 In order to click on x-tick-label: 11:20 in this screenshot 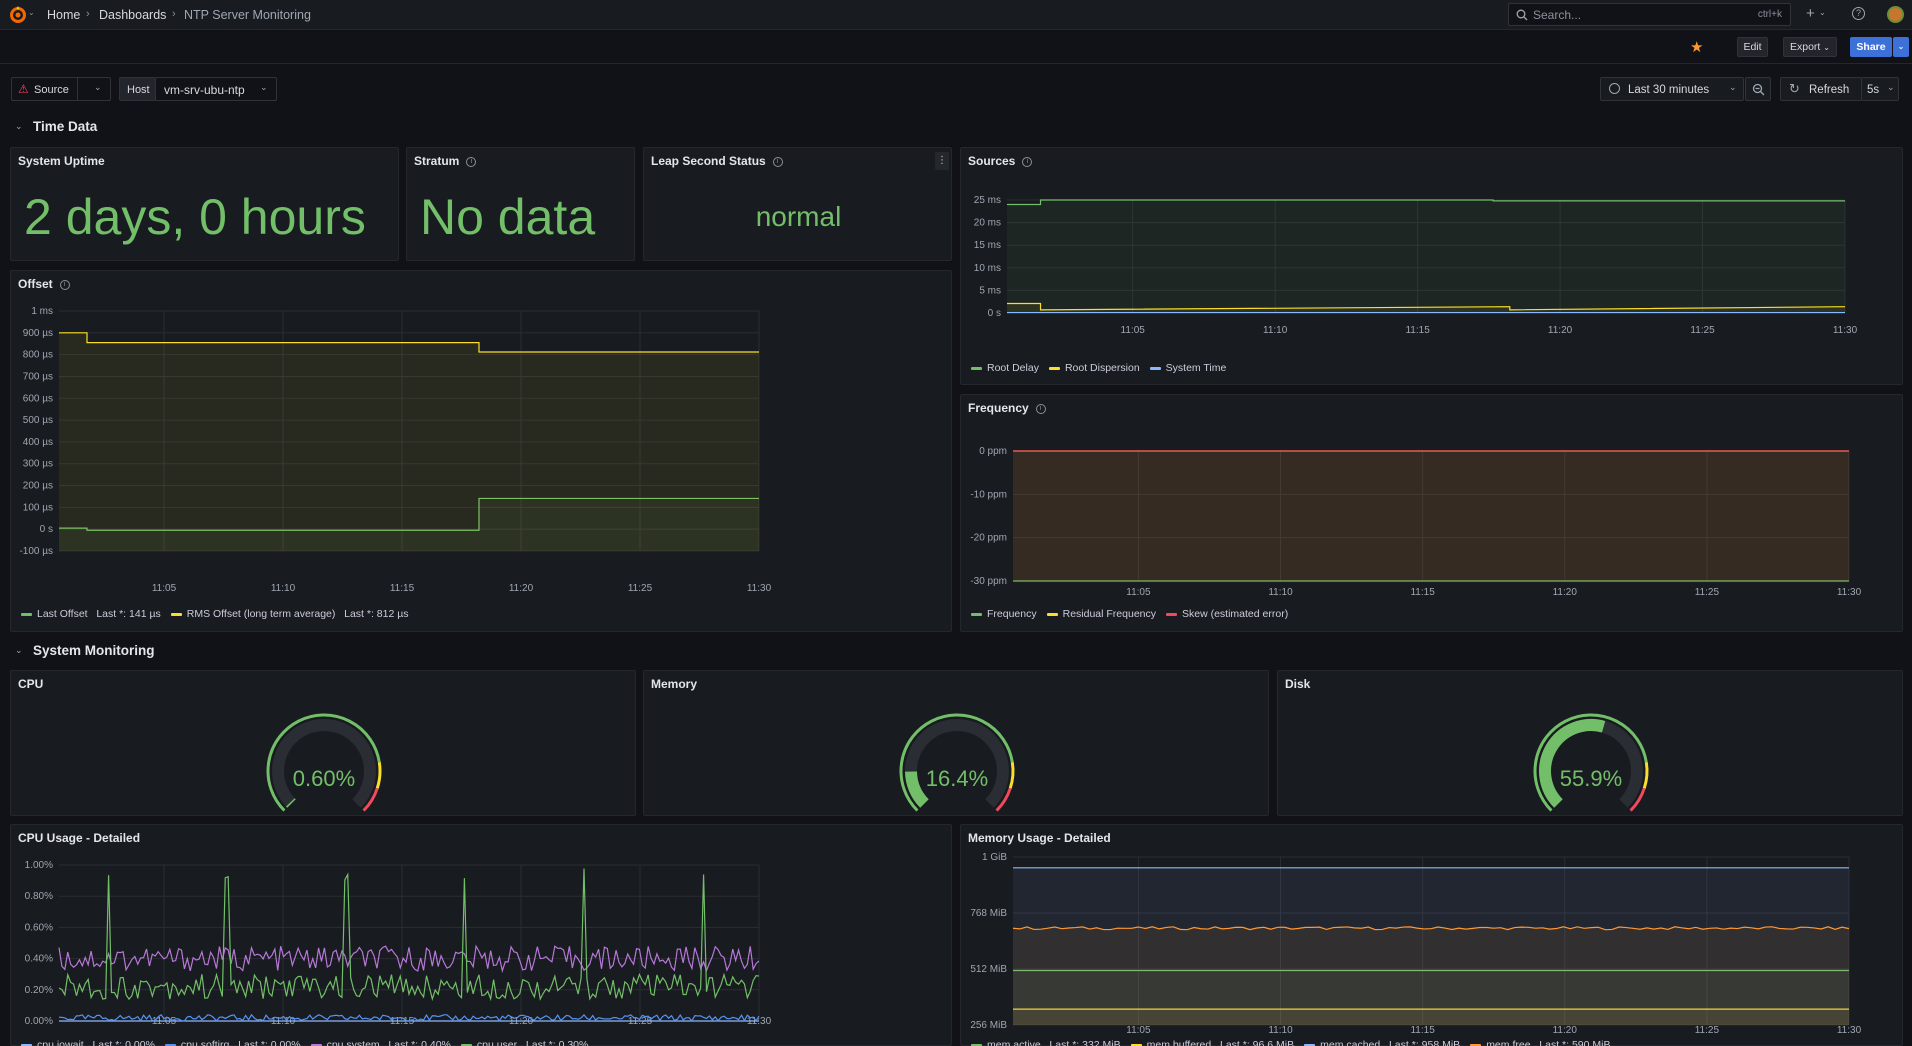, I will do `click(1565, 592)`.